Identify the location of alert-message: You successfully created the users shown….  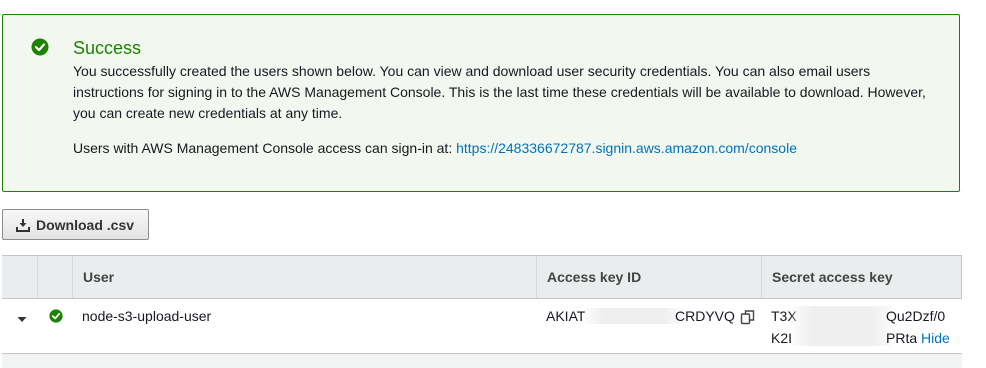
(499, 92).